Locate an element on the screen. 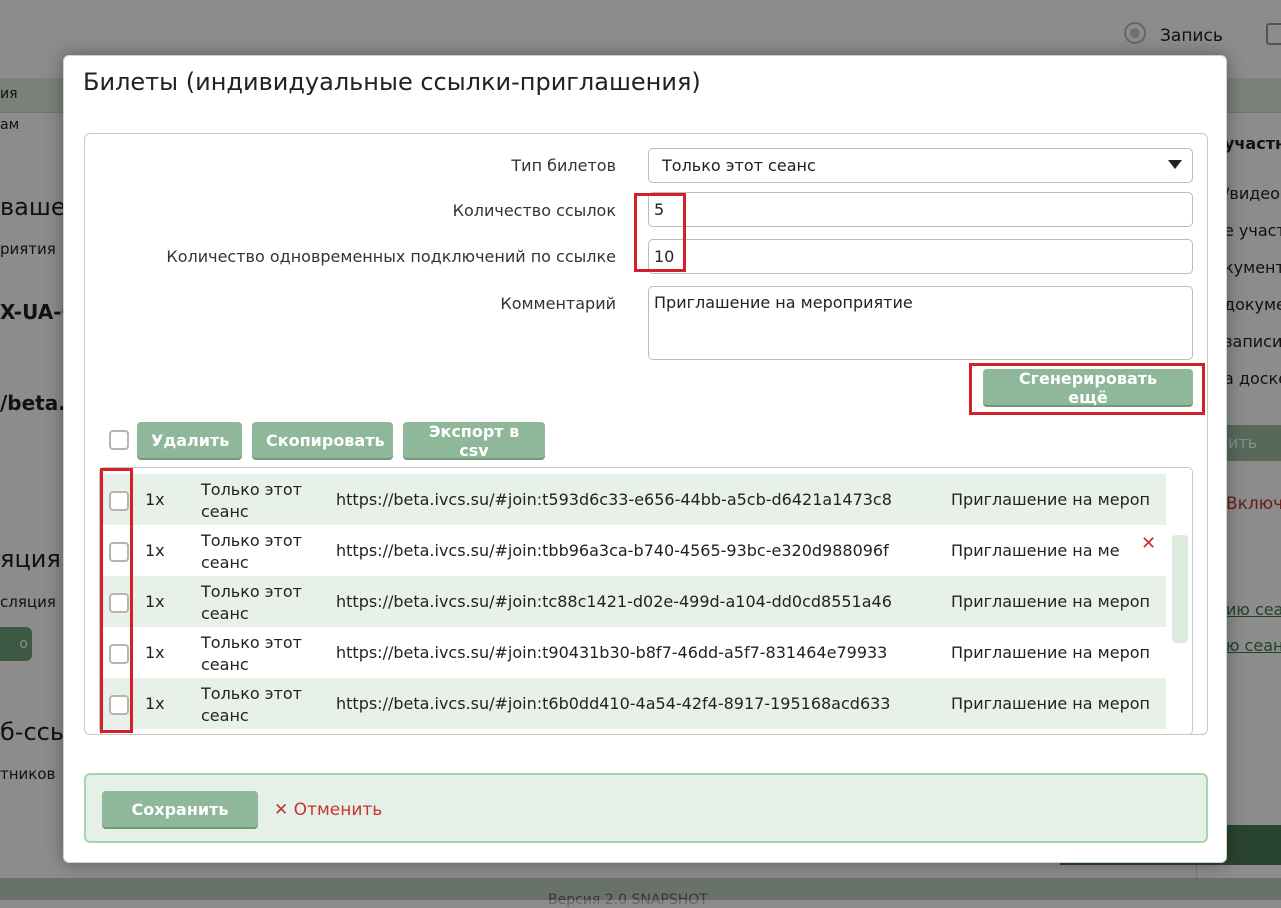  copy-button: Скопировать is located at coordinates (322, 440).